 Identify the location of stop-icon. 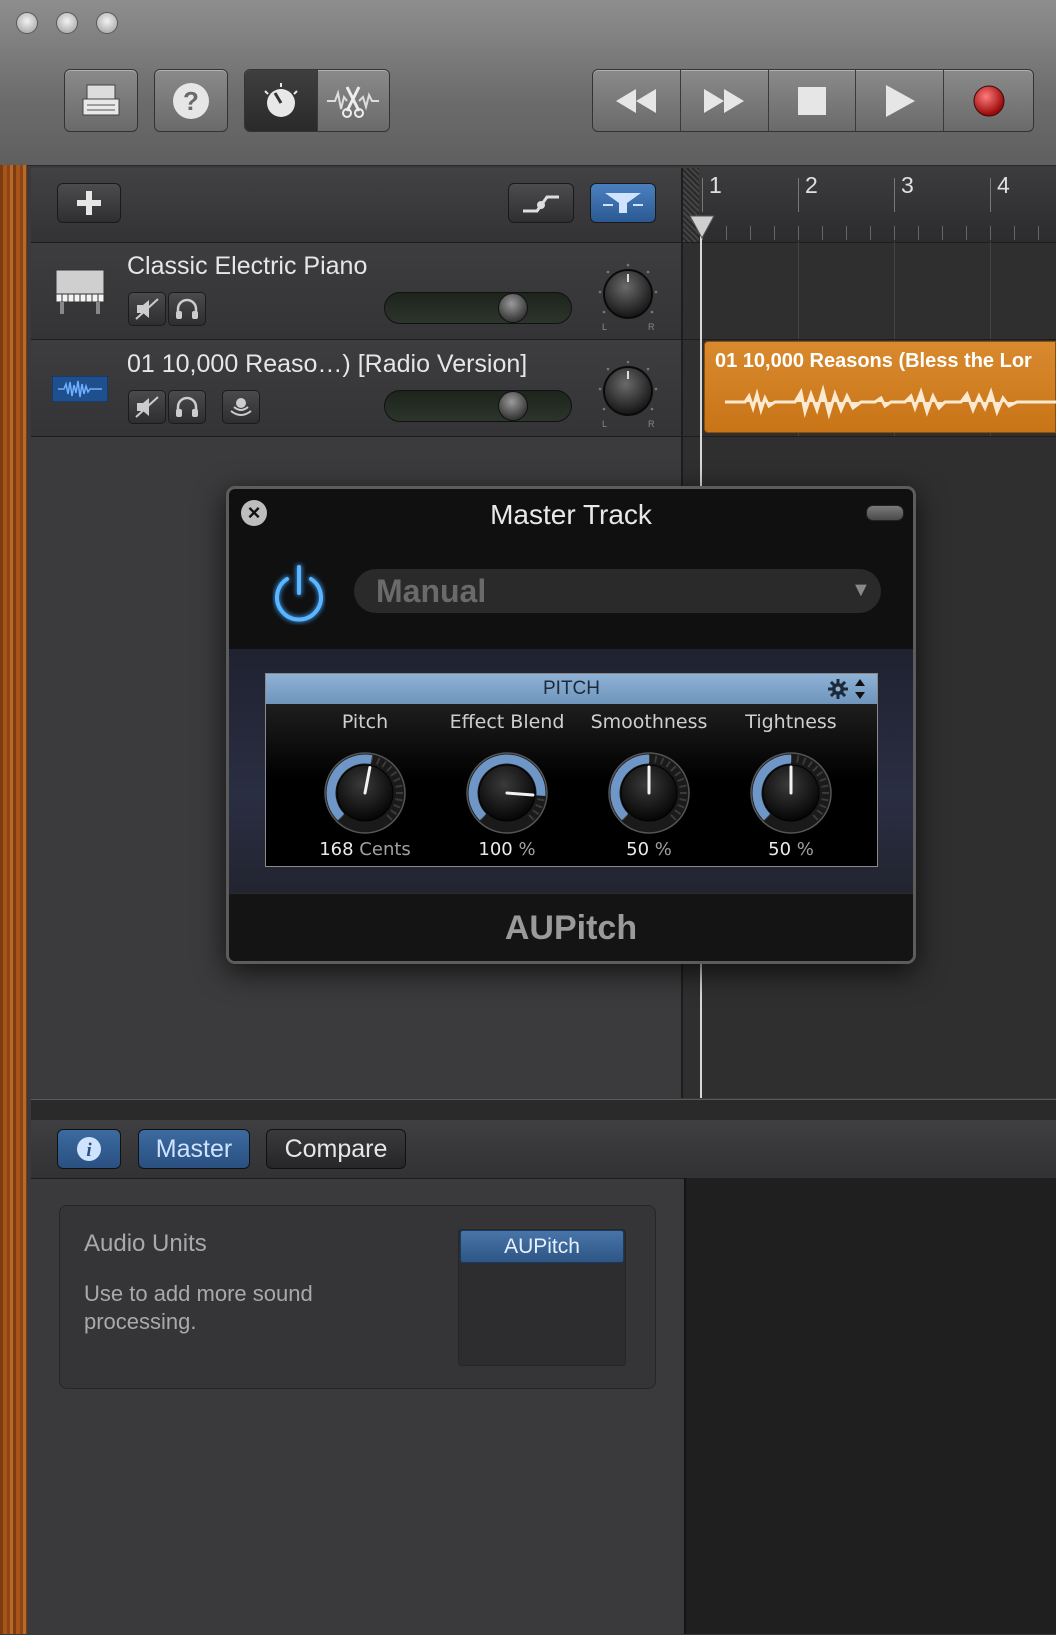
(812, 100).